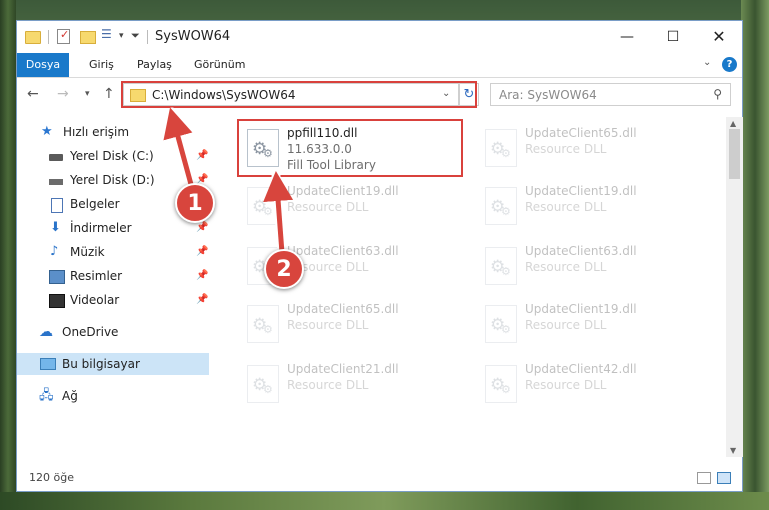 The width and height of the screenshot is (769, 510). Describe the element at coordinates (733, 450) in the screenshot. I see `scroll-down-icon: ▼` at that location.